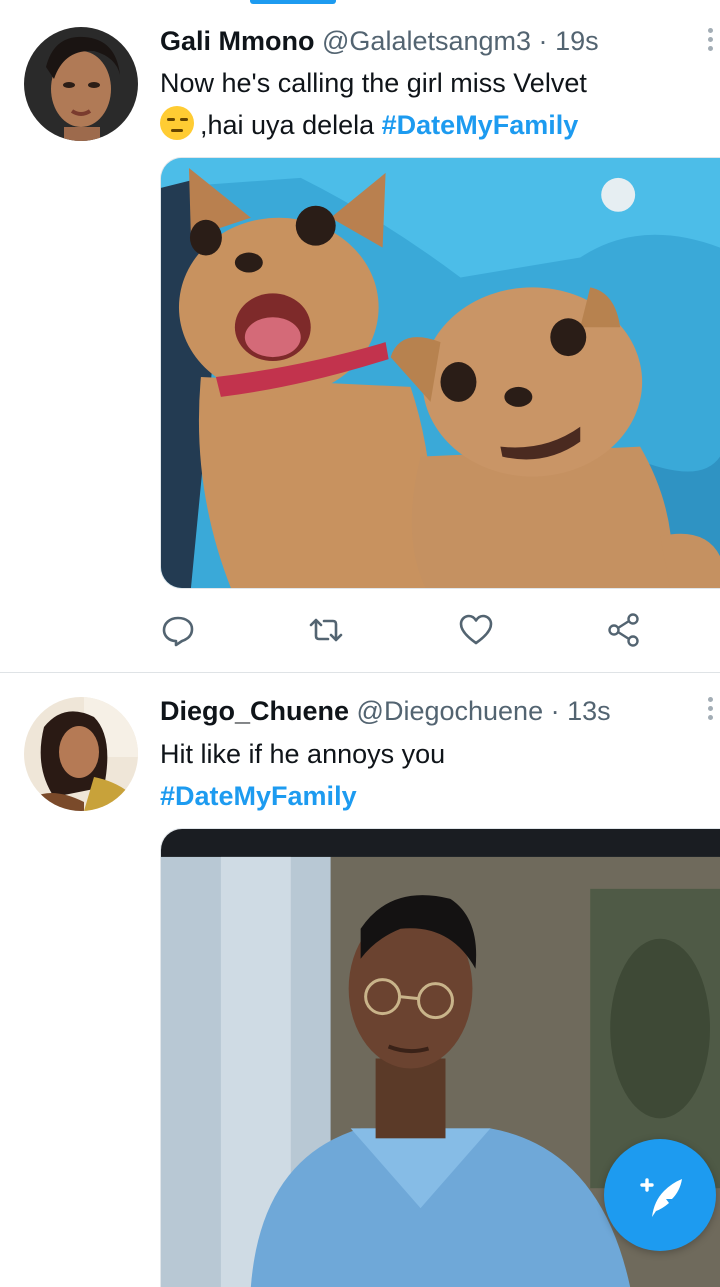 The height and width of the screenshot is (1287, 720). I want to click on compose-tweet-icon, so click(661, 1197).